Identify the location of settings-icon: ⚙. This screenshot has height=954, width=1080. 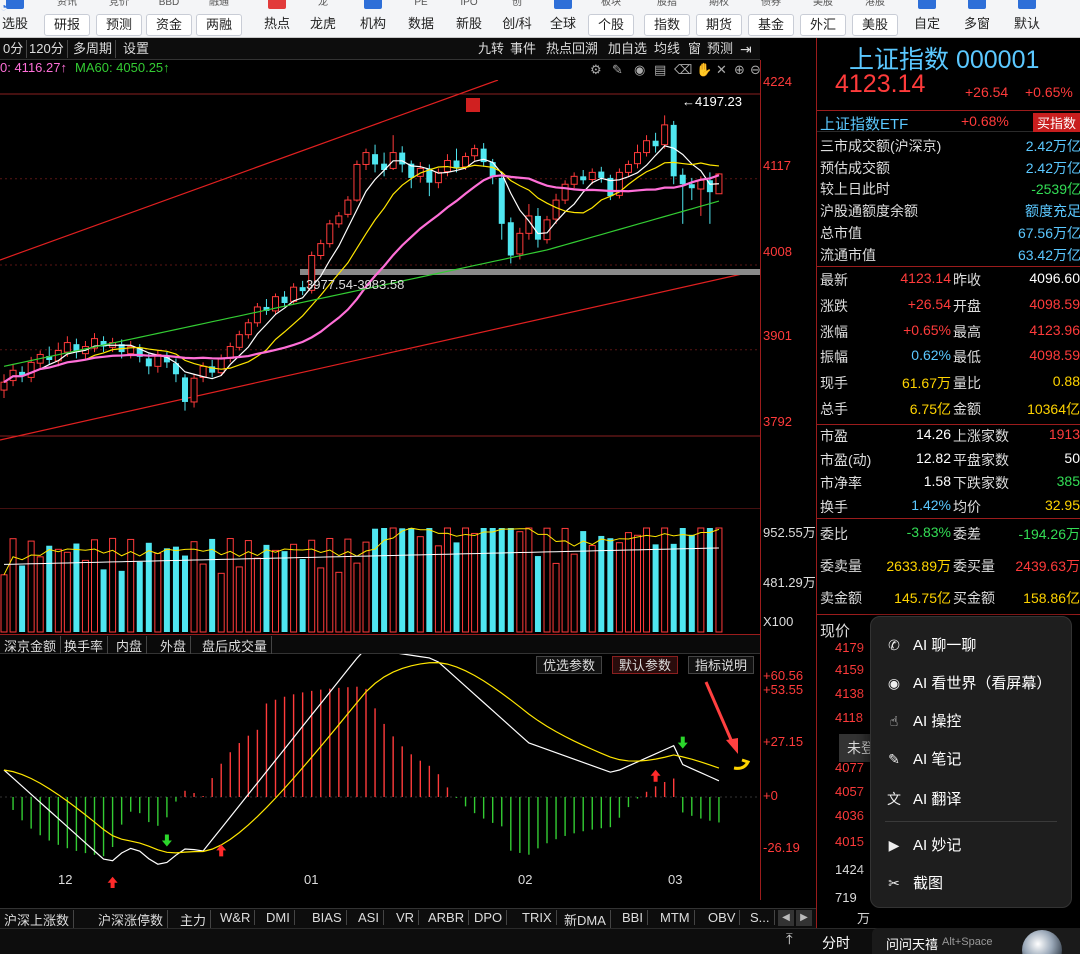
(596, 70).